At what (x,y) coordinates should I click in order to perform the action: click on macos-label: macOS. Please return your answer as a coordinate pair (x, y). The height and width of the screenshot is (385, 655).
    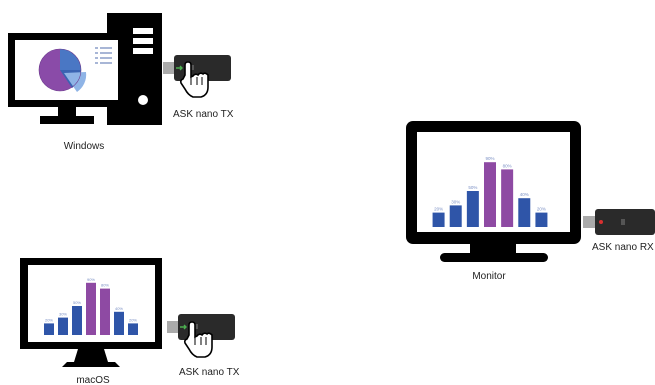
    Looking at the image, I should click on (93, 380).